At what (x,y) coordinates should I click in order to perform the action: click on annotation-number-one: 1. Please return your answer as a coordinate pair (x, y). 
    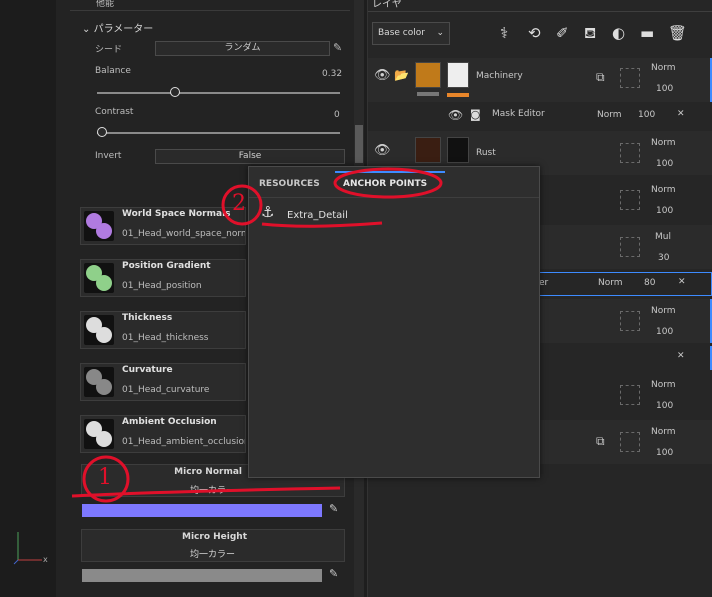
    Looking at the image, I should click on (105, 477).